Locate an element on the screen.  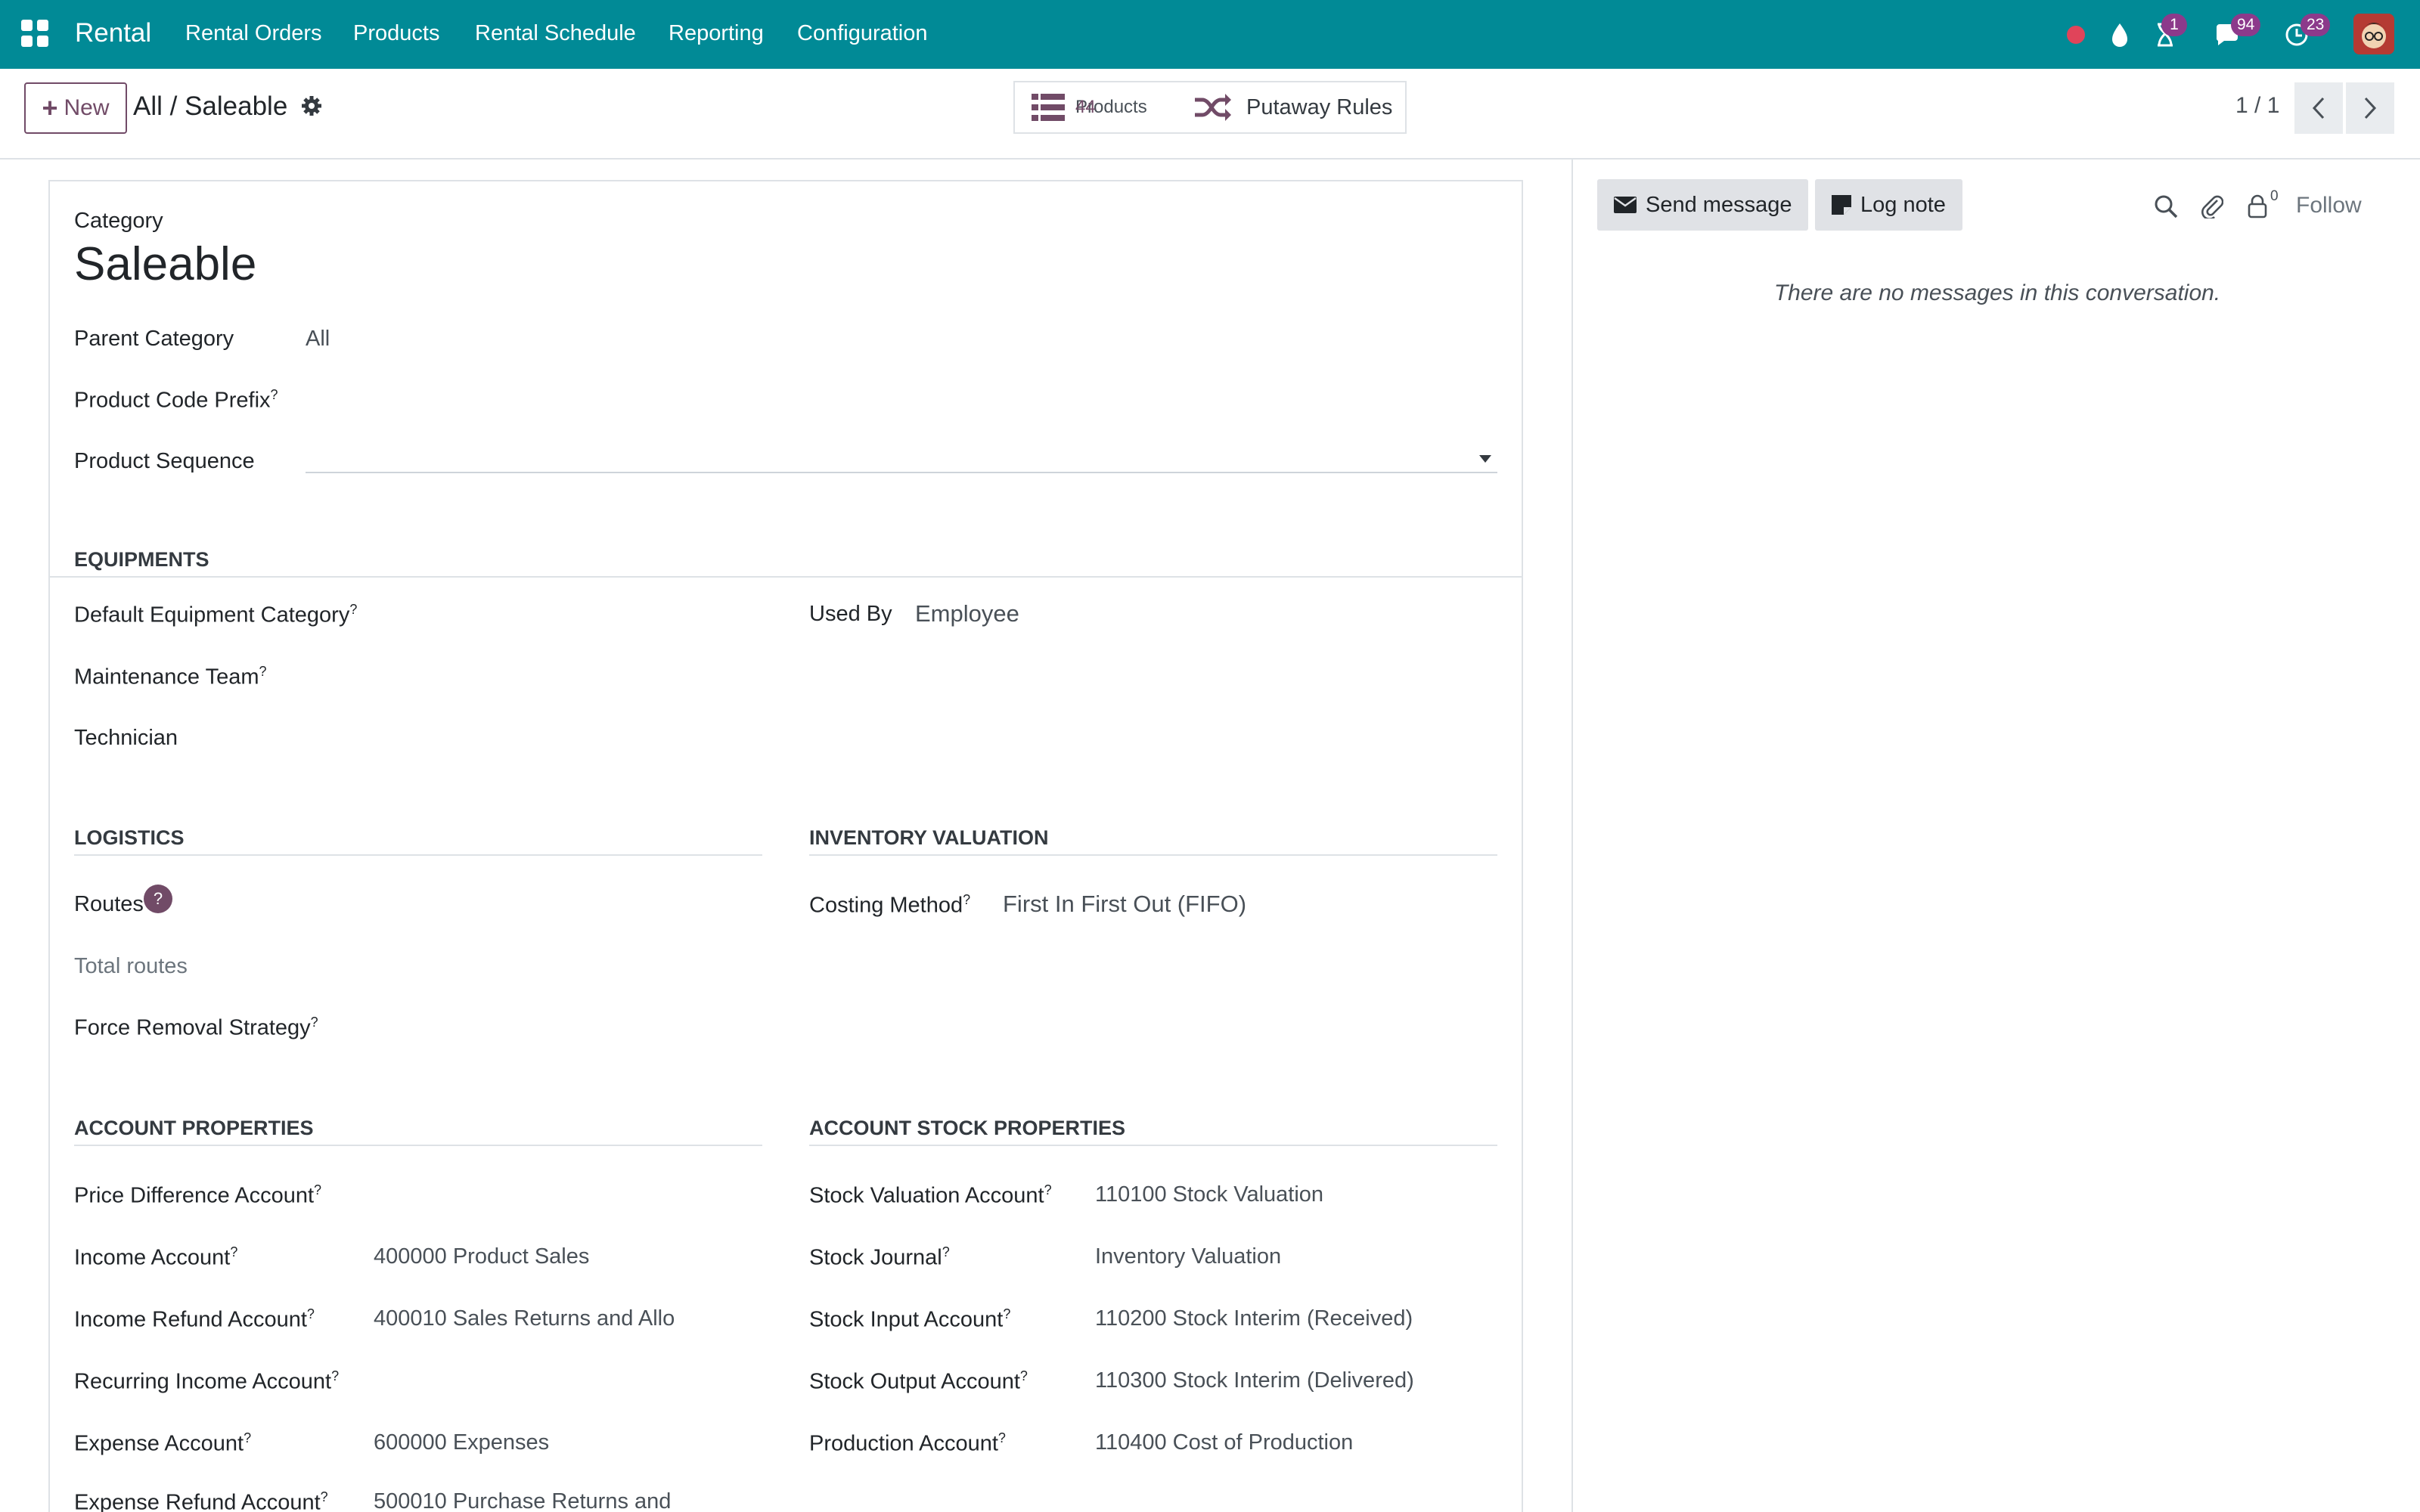
income-account-label: Income Account? is located at coordinates (156, 1257).